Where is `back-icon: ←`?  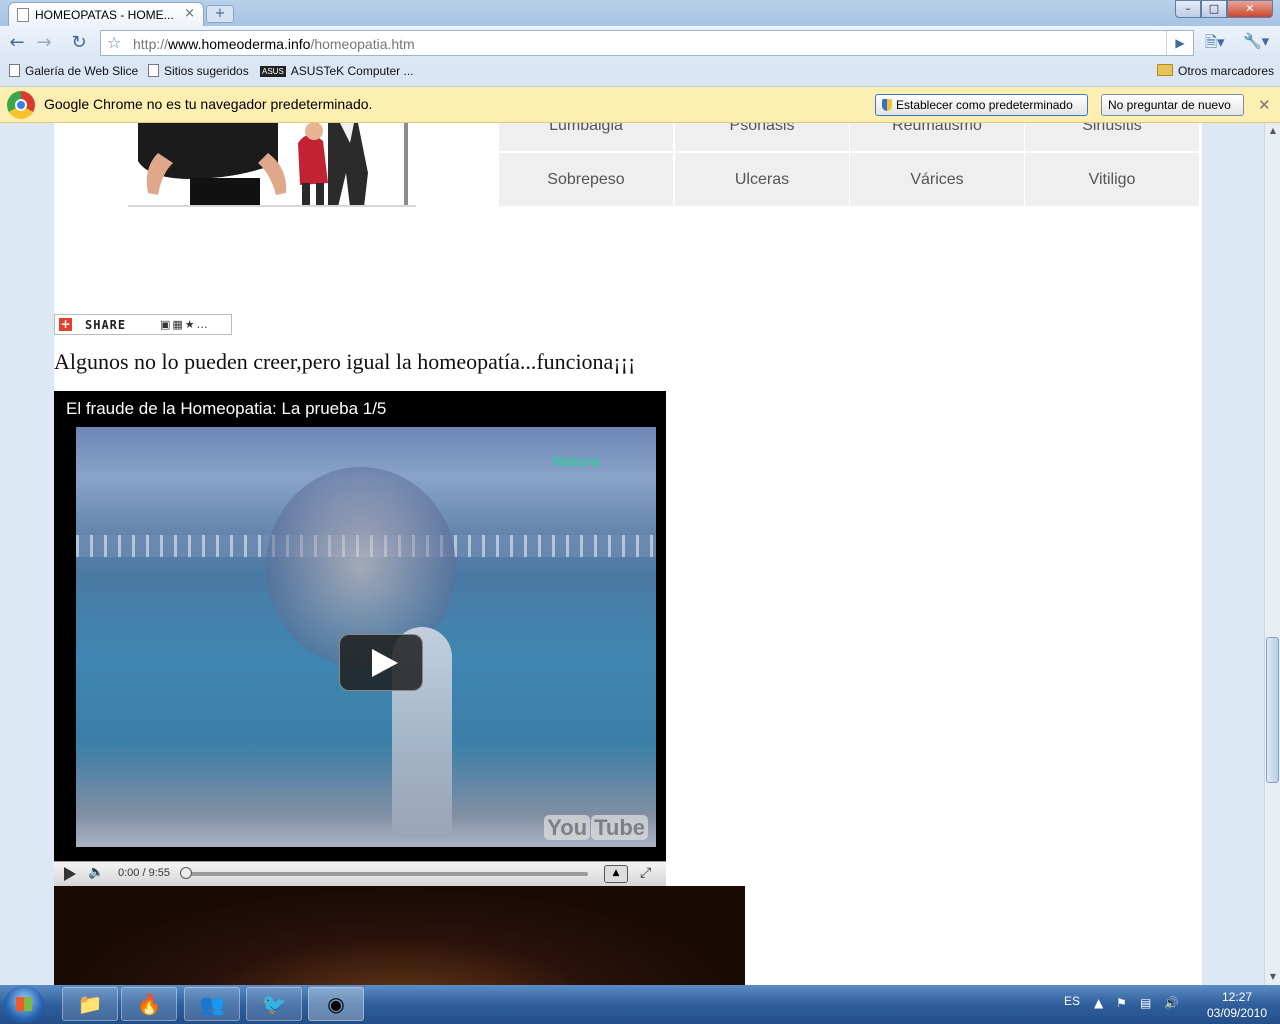
back-icon: ← is located at coordinates (17, 43).